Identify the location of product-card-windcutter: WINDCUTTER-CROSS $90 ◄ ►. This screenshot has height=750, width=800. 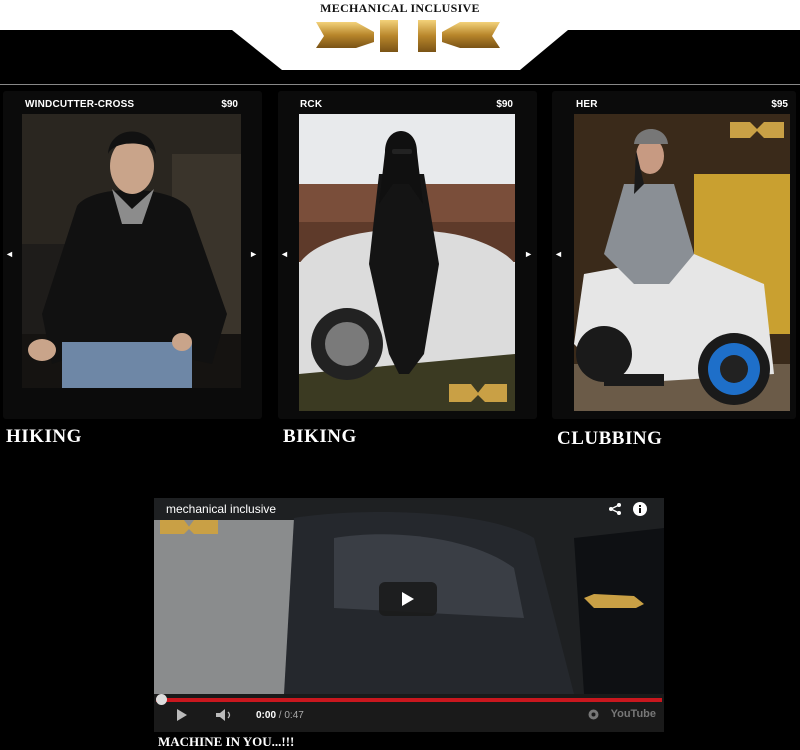
(132, 255).